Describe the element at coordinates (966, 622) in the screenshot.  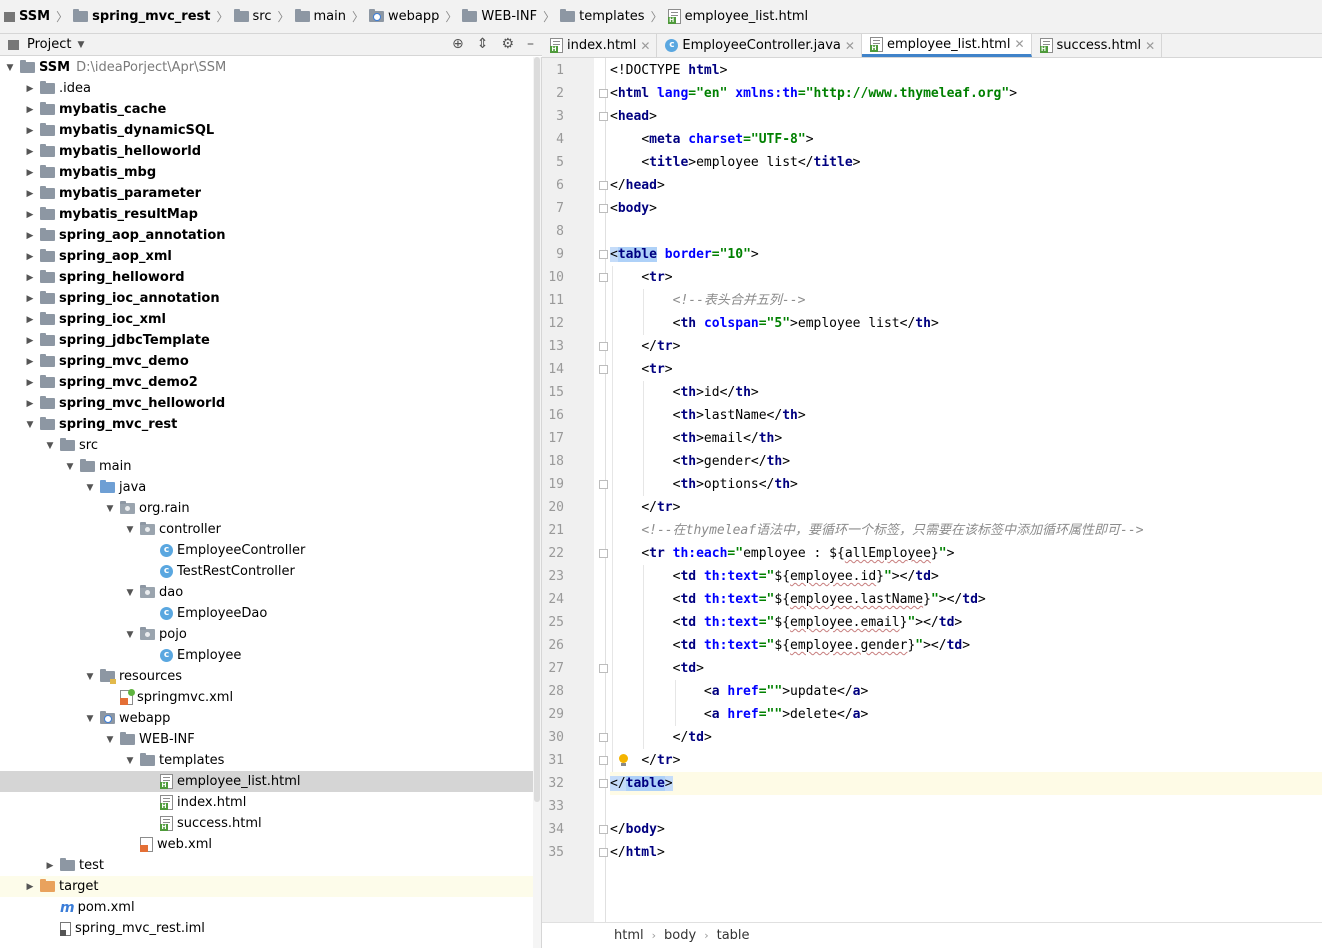
I see `code-line: <td th:text="${employee.email}"></td>` at that location.